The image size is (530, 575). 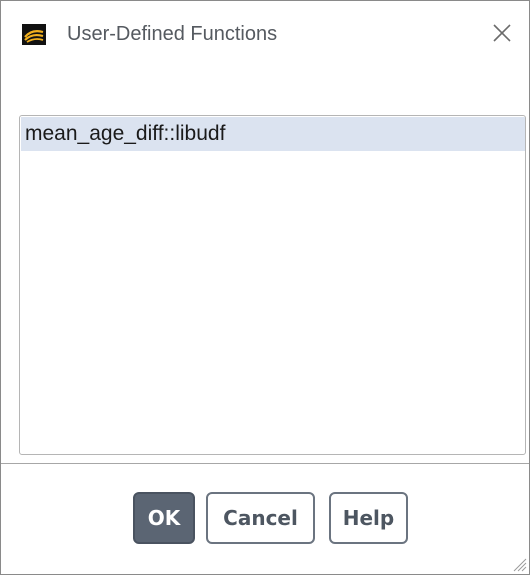 I want to click on fluent-app-icon, so click(x=34, y=34).